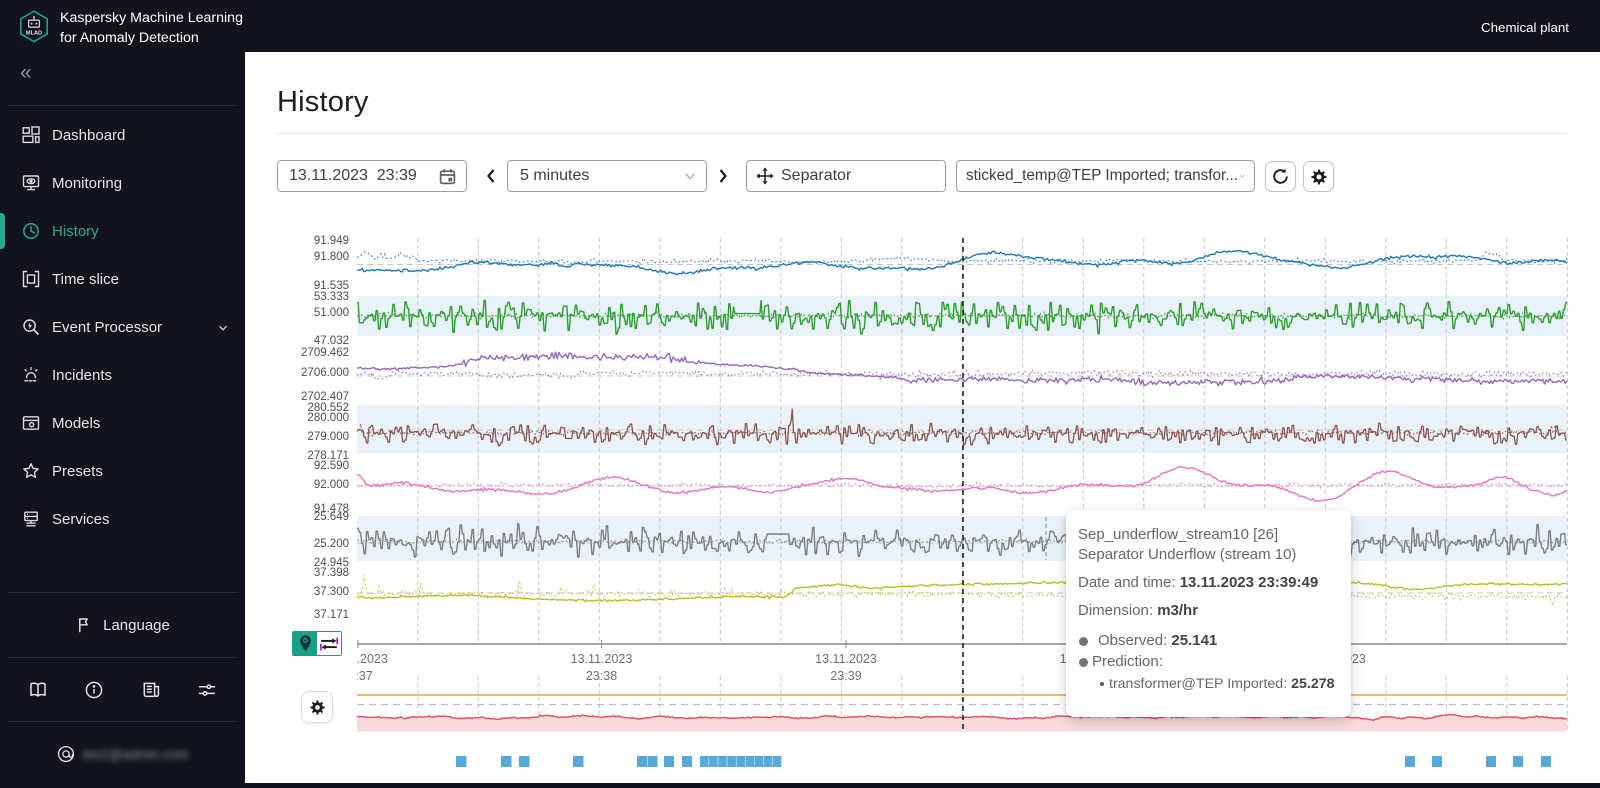  I want to click on svg-text: 23:38, so click(601, 676).